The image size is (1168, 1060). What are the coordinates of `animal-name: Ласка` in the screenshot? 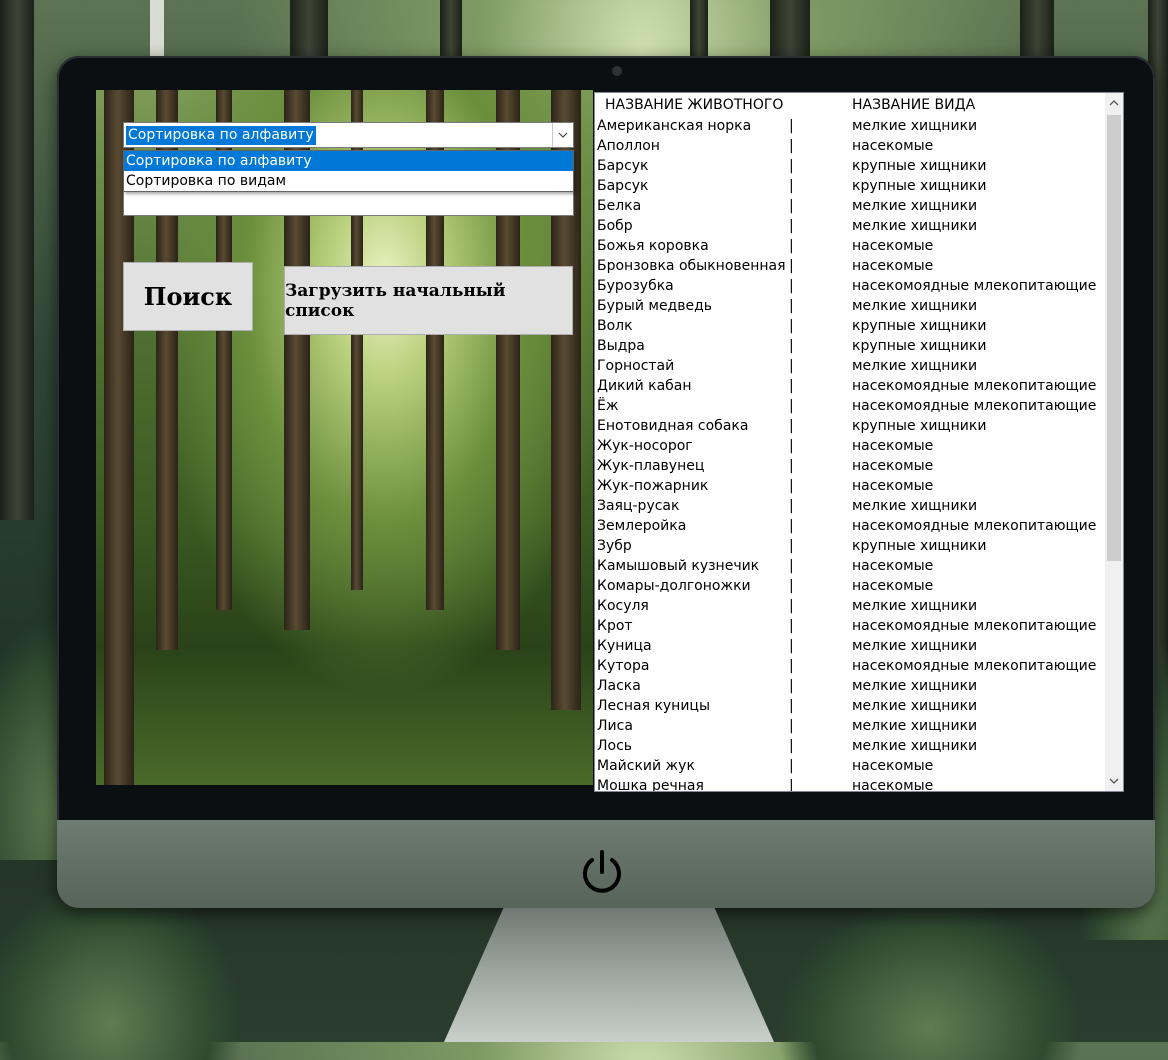 It's located at (619, 686).